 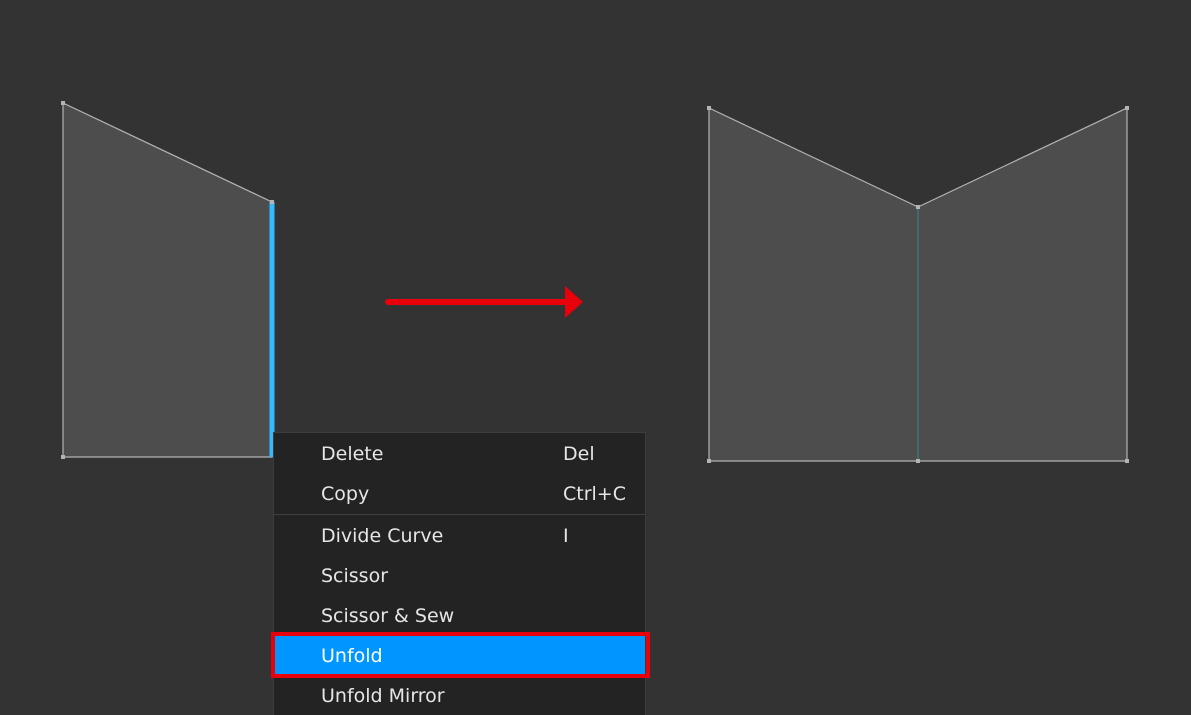 What do you see at coordinates (345, 494) in the screenshot?
I see `menu-item-label: Copy` at bounding box center [345, 494].